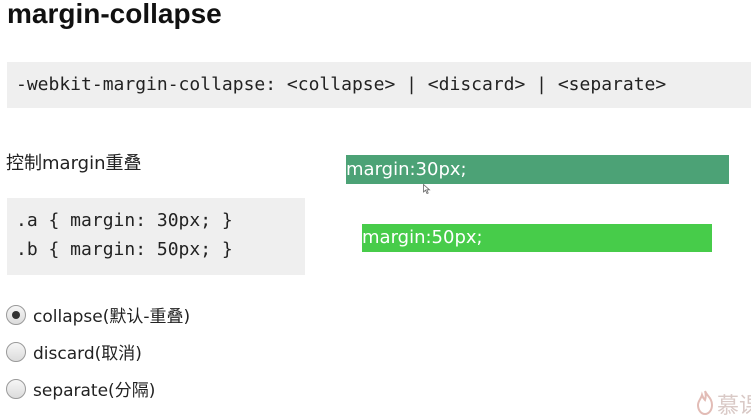 This screenshot has height=415, width=751. Describe the element at coordinates (111, 314) in the screenshot. I see `radio-label: collapse(默认-重叠)` at that location.